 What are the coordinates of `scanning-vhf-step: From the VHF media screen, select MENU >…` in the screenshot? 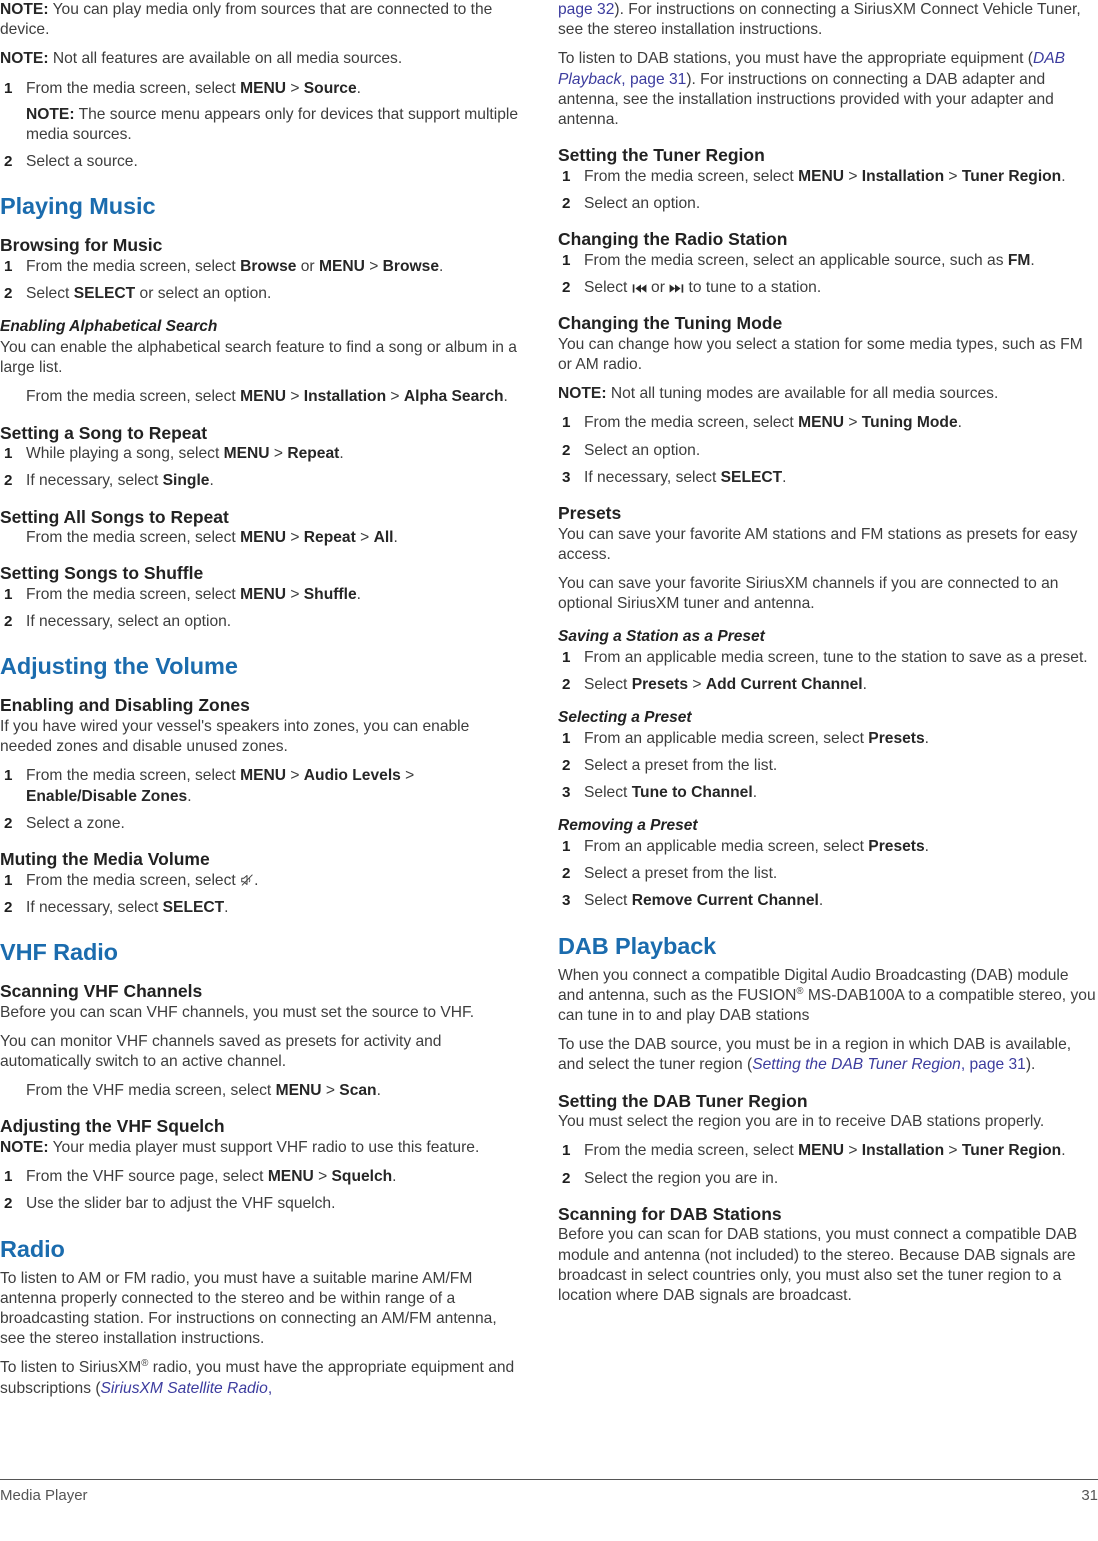 It's located at (260, 1091).